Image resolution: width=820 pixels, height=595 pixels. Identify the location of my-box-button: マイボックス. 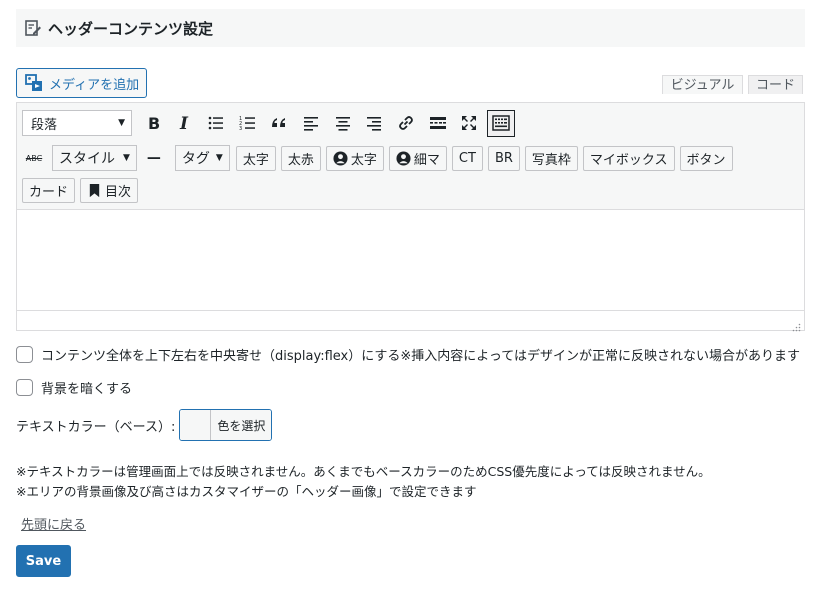
(628, 158).